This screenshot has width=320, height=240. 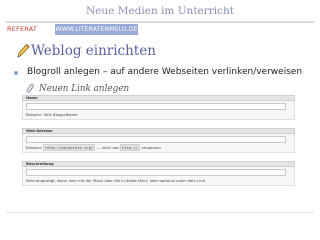 I want to click on address-hint-prefix: Beispiel:, so click(x=34, y=147).